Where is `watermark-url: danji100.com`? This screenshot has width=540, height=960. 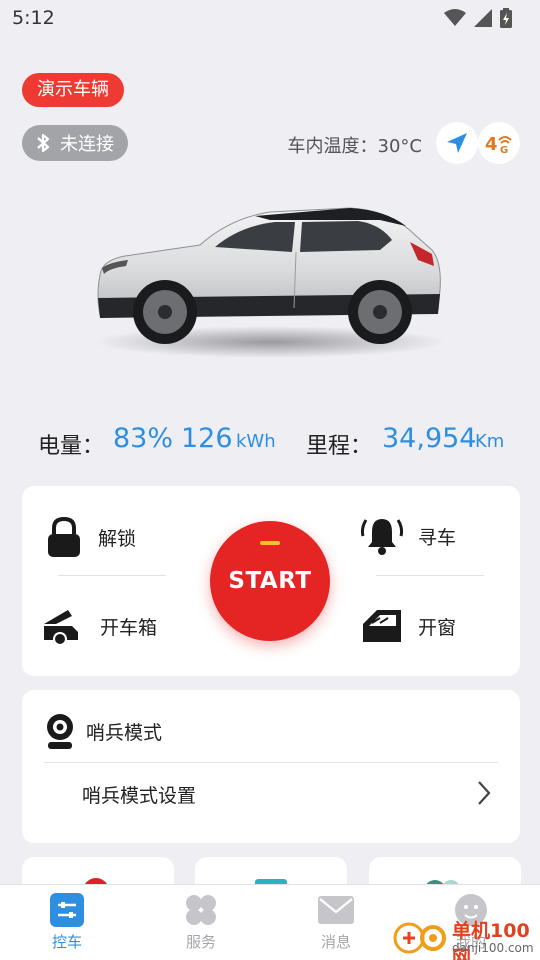
watermark-url: danji100.com is located at coordinates (493, 948).